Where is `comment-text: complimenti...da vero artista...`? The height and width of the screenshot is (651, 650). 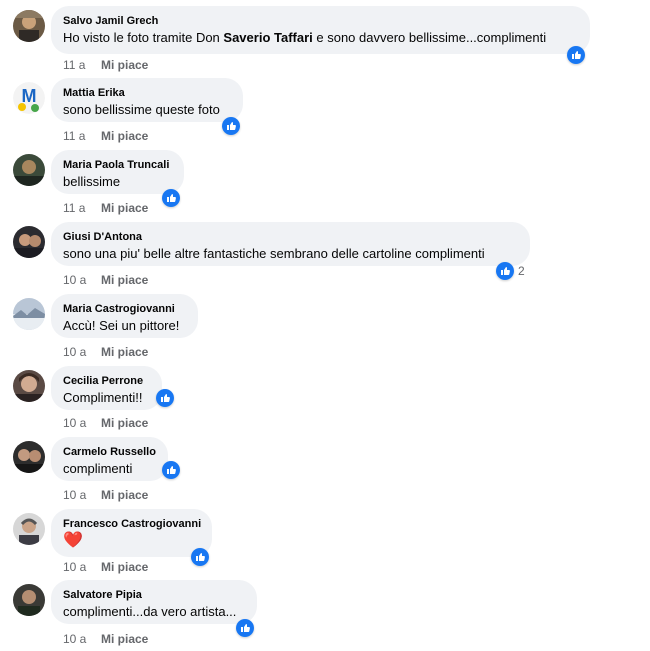
comment-text: complimenti...da vero artista... is located at coordinates (150, 611).